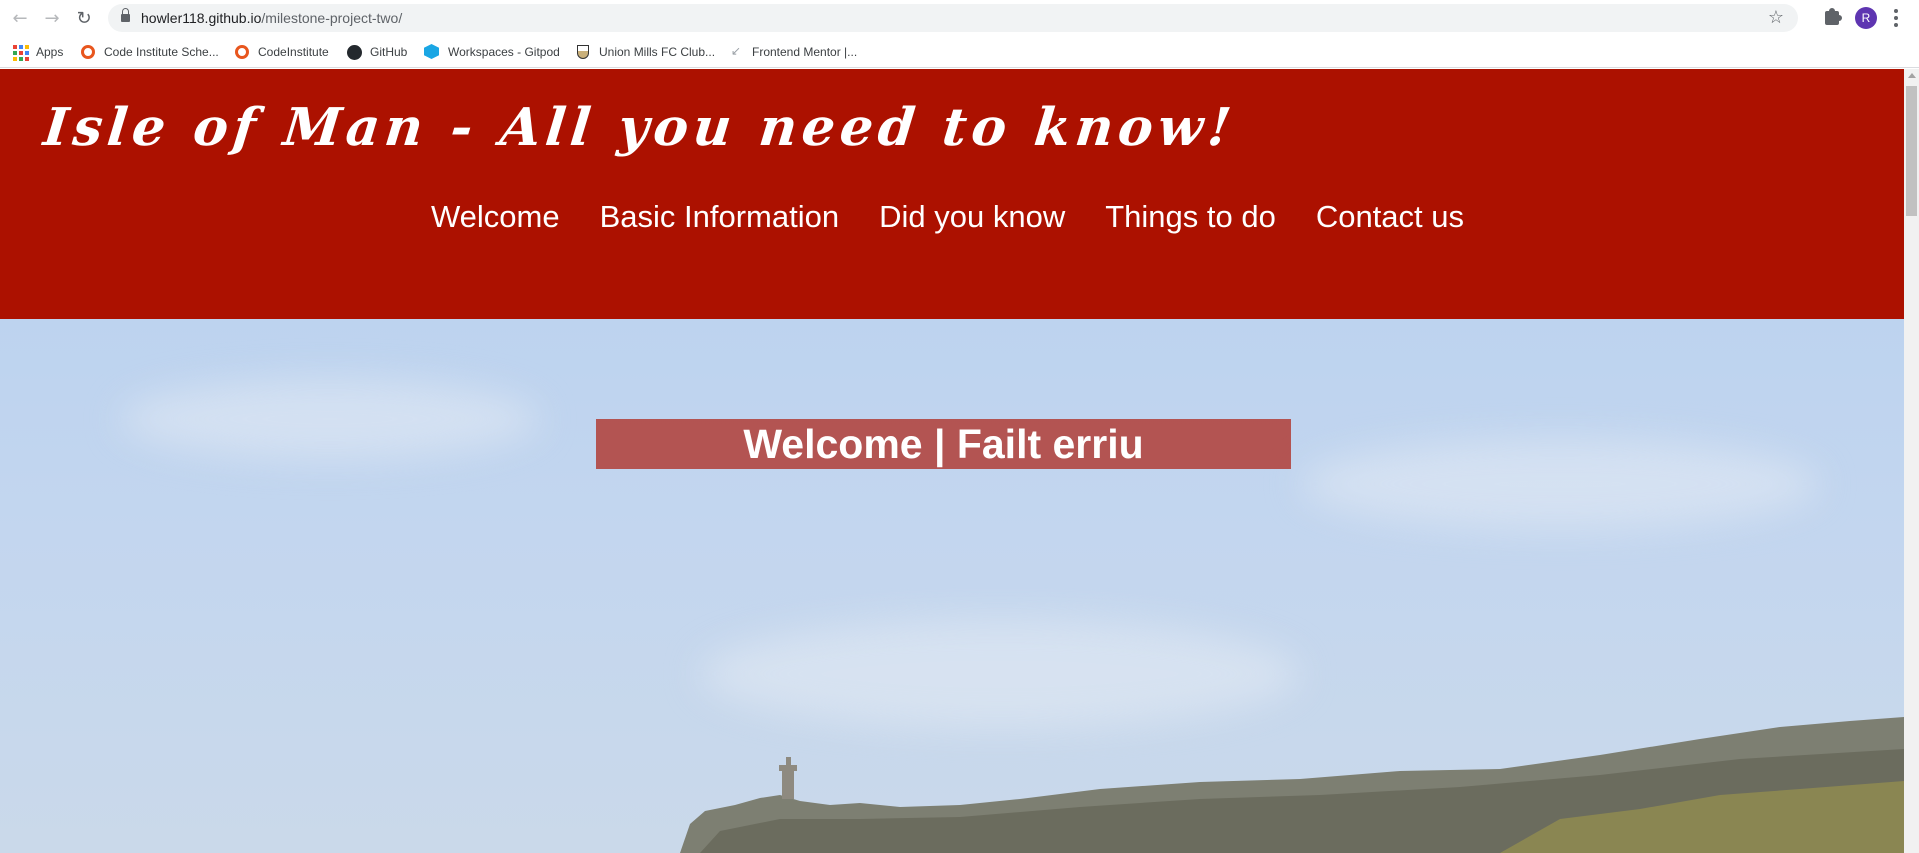 This screenshot has width=1919, height=853. I want to click on bookmark-apps: Apps, so click(37, 52).